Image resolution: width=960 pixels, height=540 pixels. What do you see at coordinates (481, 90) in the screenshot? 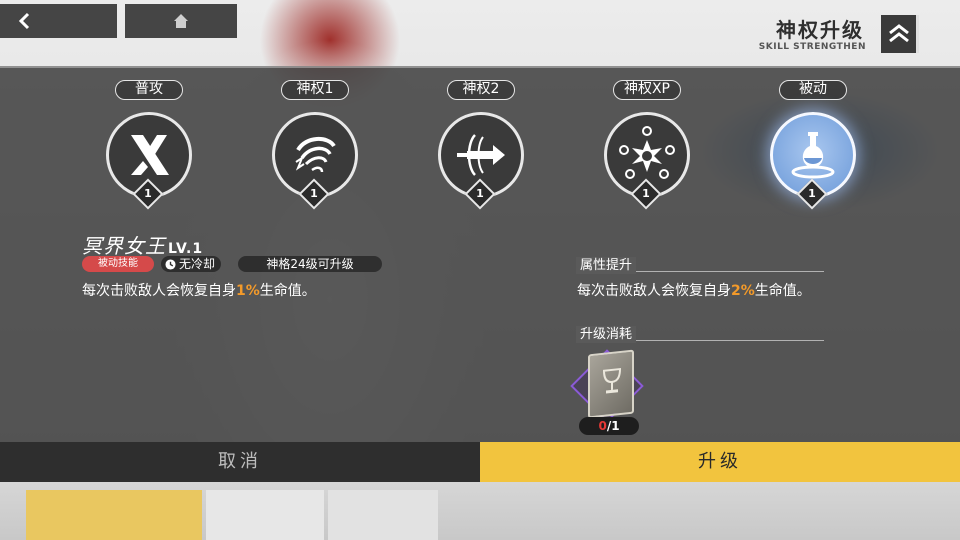
I see `skill-tab-label: 神权2` at bounding box center [481, 90].